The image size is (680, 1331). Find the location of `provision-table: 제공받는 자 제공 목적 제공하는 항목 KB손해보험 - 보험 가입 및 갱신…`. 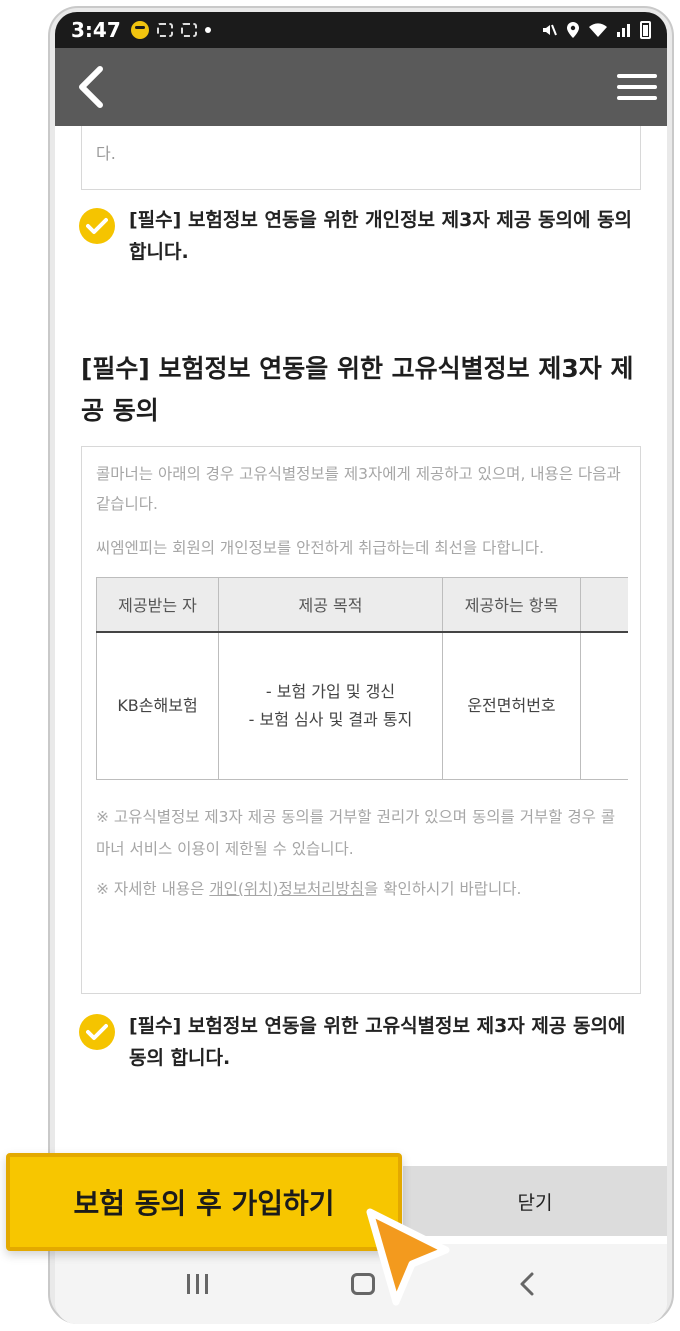

provision-table: 제공받는 자 제공 목적 제공하는 항목 KB손해보험 - 보험 가입 및 갱신… is located at coordinates (362, 678).